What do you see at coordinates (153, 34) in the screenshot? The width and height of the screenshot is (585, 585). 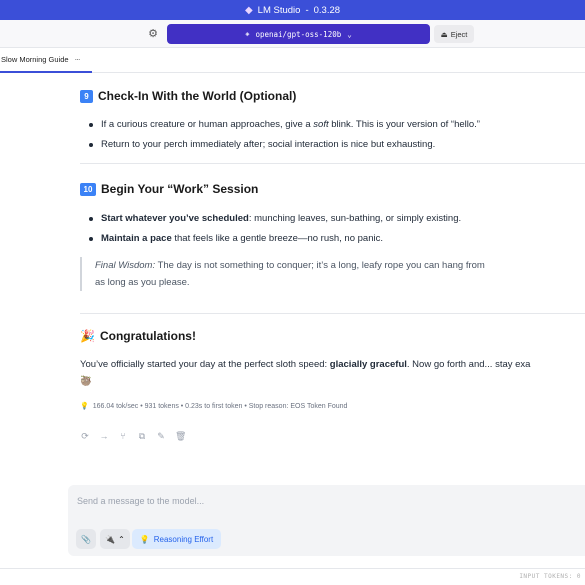 I see `gear-icon: ⚙` at bounding box center [153, 34].